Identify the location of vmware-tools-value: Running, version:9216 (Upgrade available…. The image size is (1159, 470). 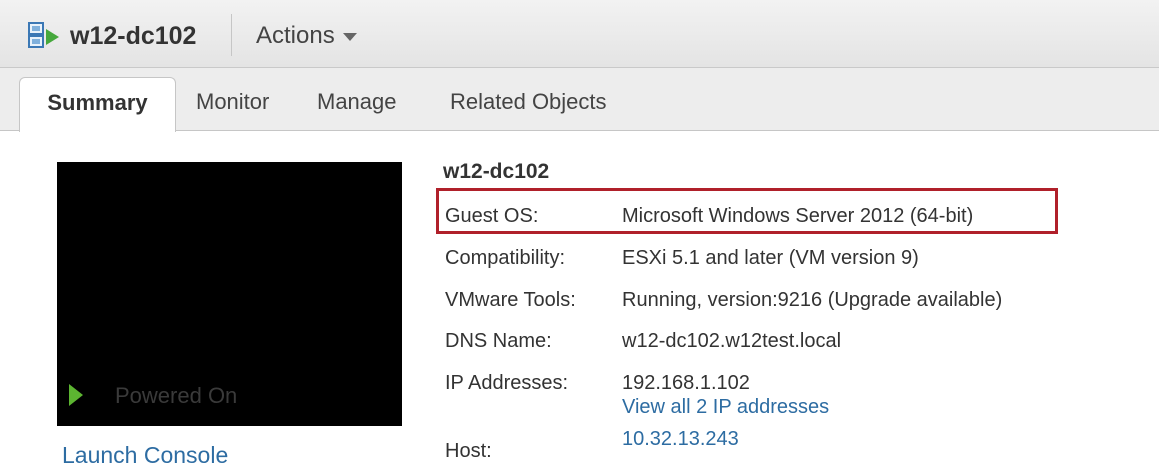
(812, 300).